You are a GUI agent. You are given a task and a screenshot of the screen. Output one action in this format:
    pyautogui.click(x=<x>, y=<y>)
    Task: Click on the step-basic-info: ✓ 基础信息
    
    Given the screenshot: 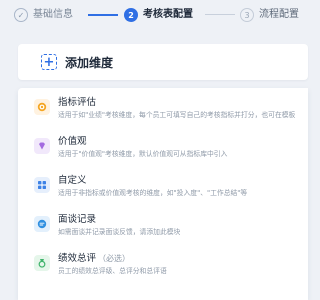 What is the action you would take?
    pyautogui.click(x=43, y=15)
    